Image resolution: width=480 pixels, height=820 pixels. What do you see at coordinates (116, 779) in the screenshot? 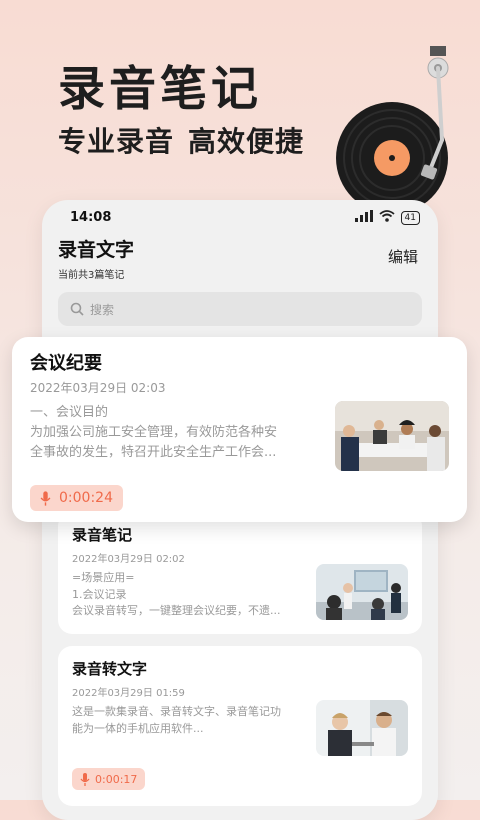
I see `duration-text: 0:00:17` at bounding box center [116, 779].